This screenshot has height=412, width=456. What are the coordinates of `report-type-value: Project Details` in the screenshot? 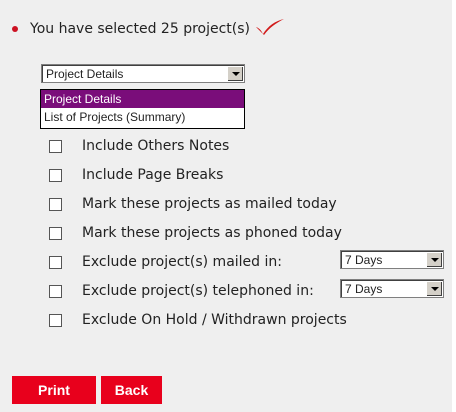 It's located at (85, 74).